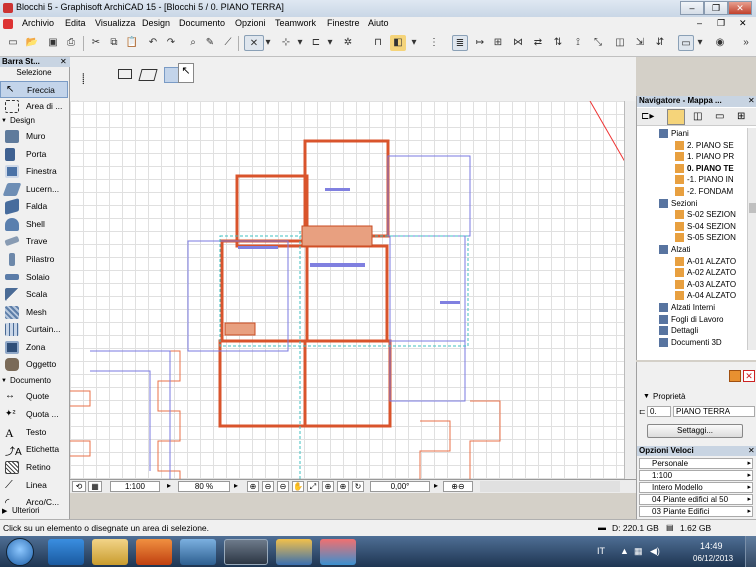  Describe the element at coordinates (746, 43) in the screenshot. I see `more-icon: »` at that location.